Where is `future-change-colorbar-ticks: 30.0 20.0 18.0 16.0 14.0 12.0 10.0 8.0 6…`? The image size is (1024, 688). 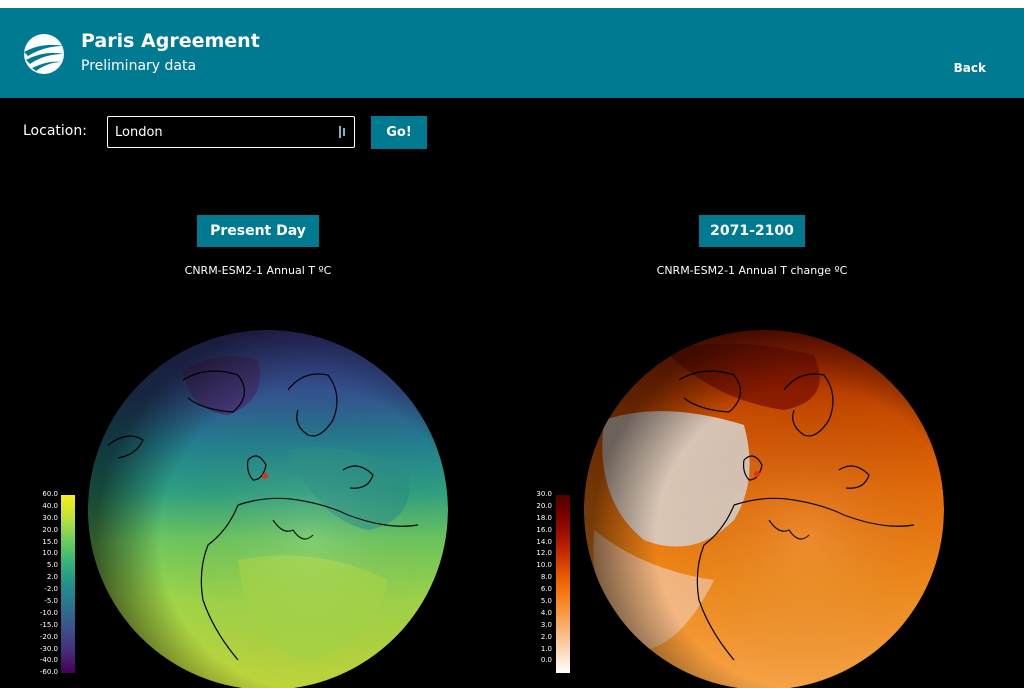 future-change-colorbar-ticks: 30.0 20.0 18.0 16.0 14.0 12.0 10.0 8.0 6… is located at coordinates (537, 578).